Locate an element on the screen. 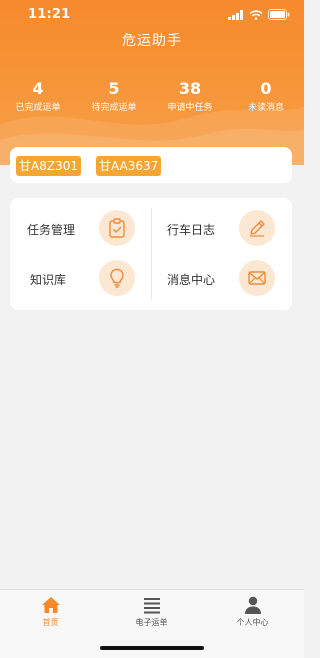 This screenshot has width=320, height=658. menu-label: 任务管理 is located at coordinates (51, 230).